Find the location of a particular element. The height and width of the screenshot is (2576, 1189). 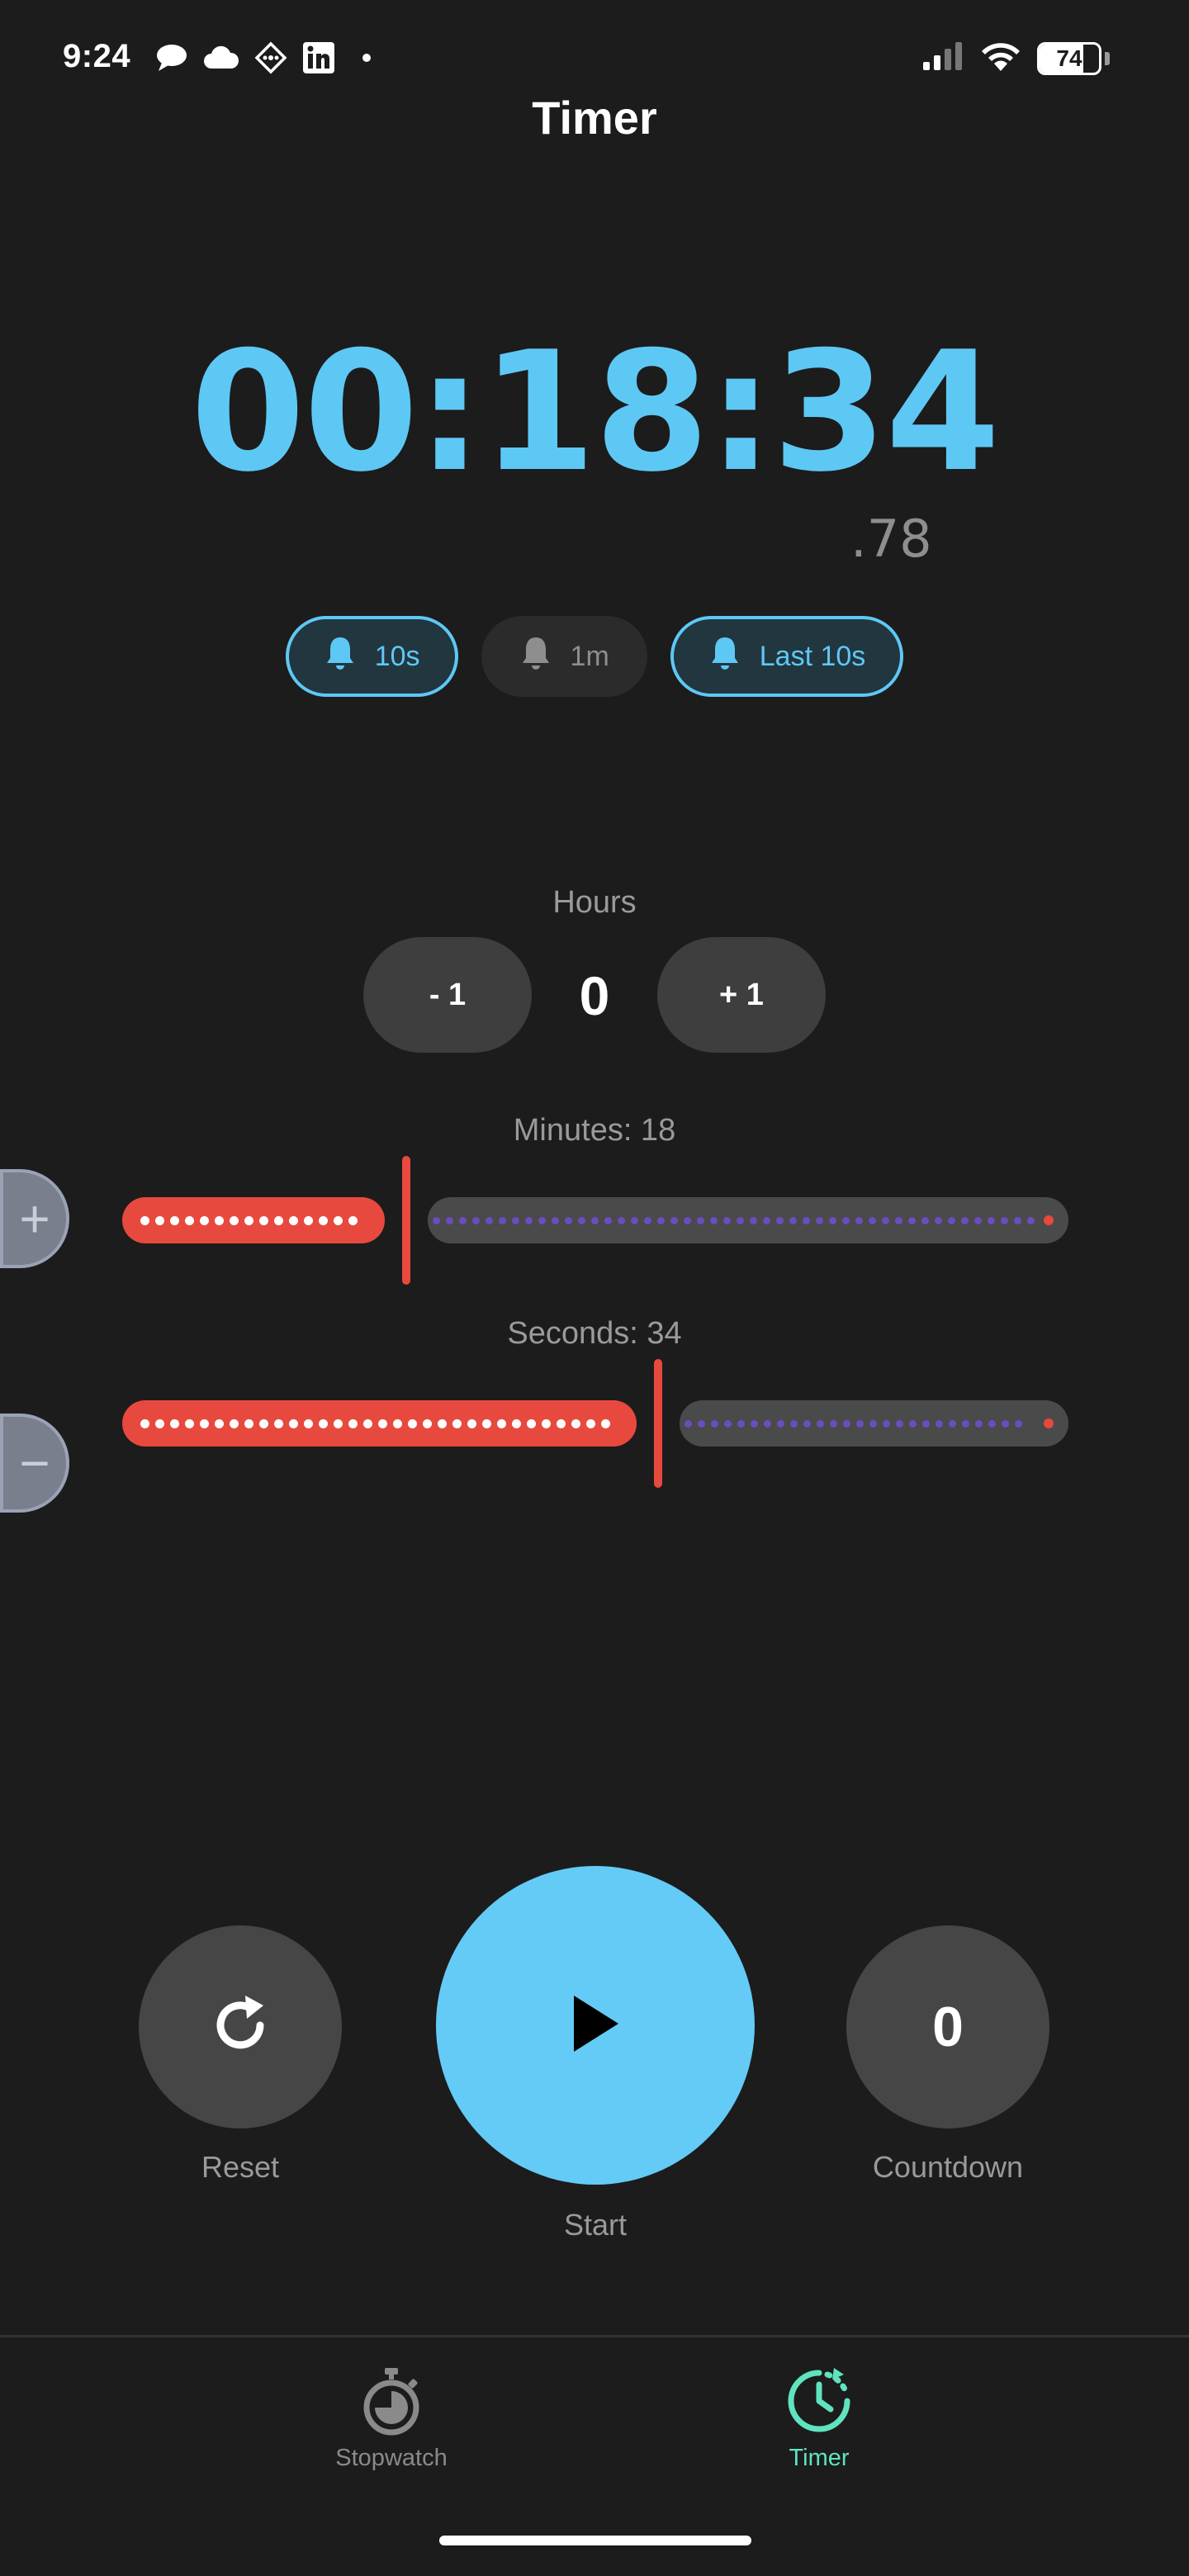

page-title: Timer is located at coordinates (594, 118).